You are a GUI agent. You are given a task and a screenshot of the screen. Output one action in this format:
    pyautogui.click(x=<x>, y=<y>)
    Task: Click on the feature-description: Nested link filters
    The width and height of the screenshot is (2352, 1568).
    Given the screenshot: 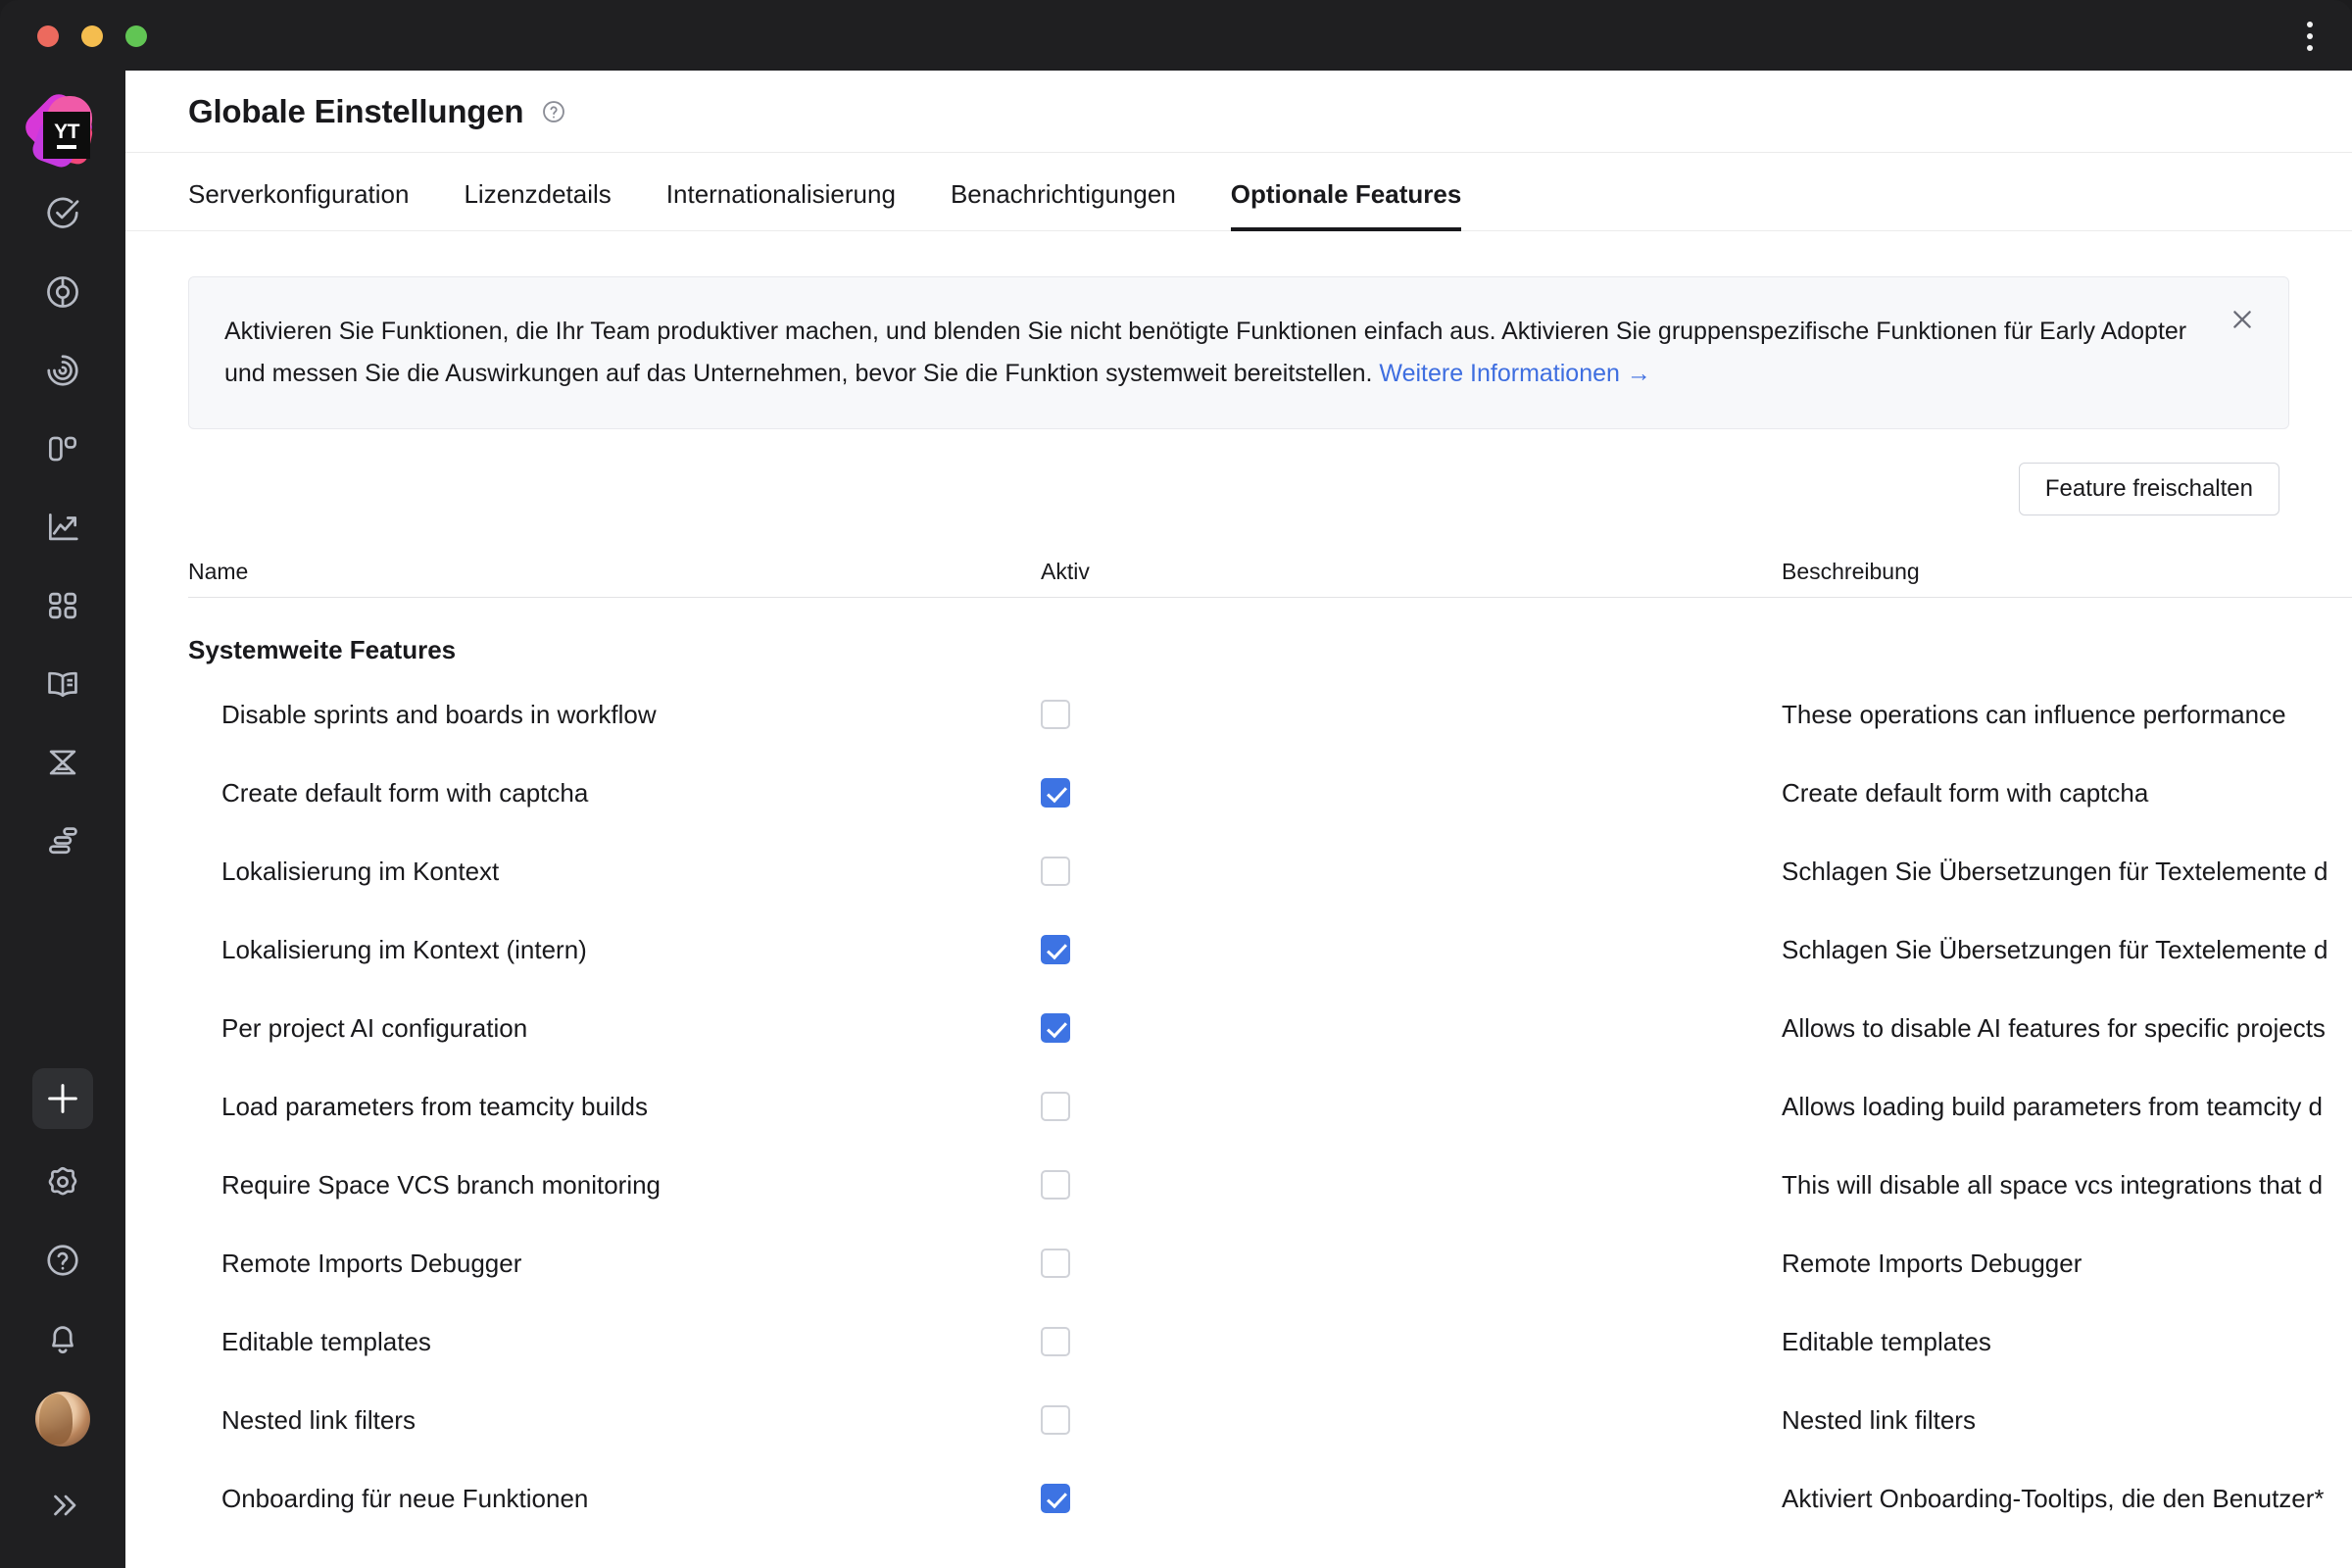 What is the action you would take?
    pyautogui.click(x=1879, y=1419)
    